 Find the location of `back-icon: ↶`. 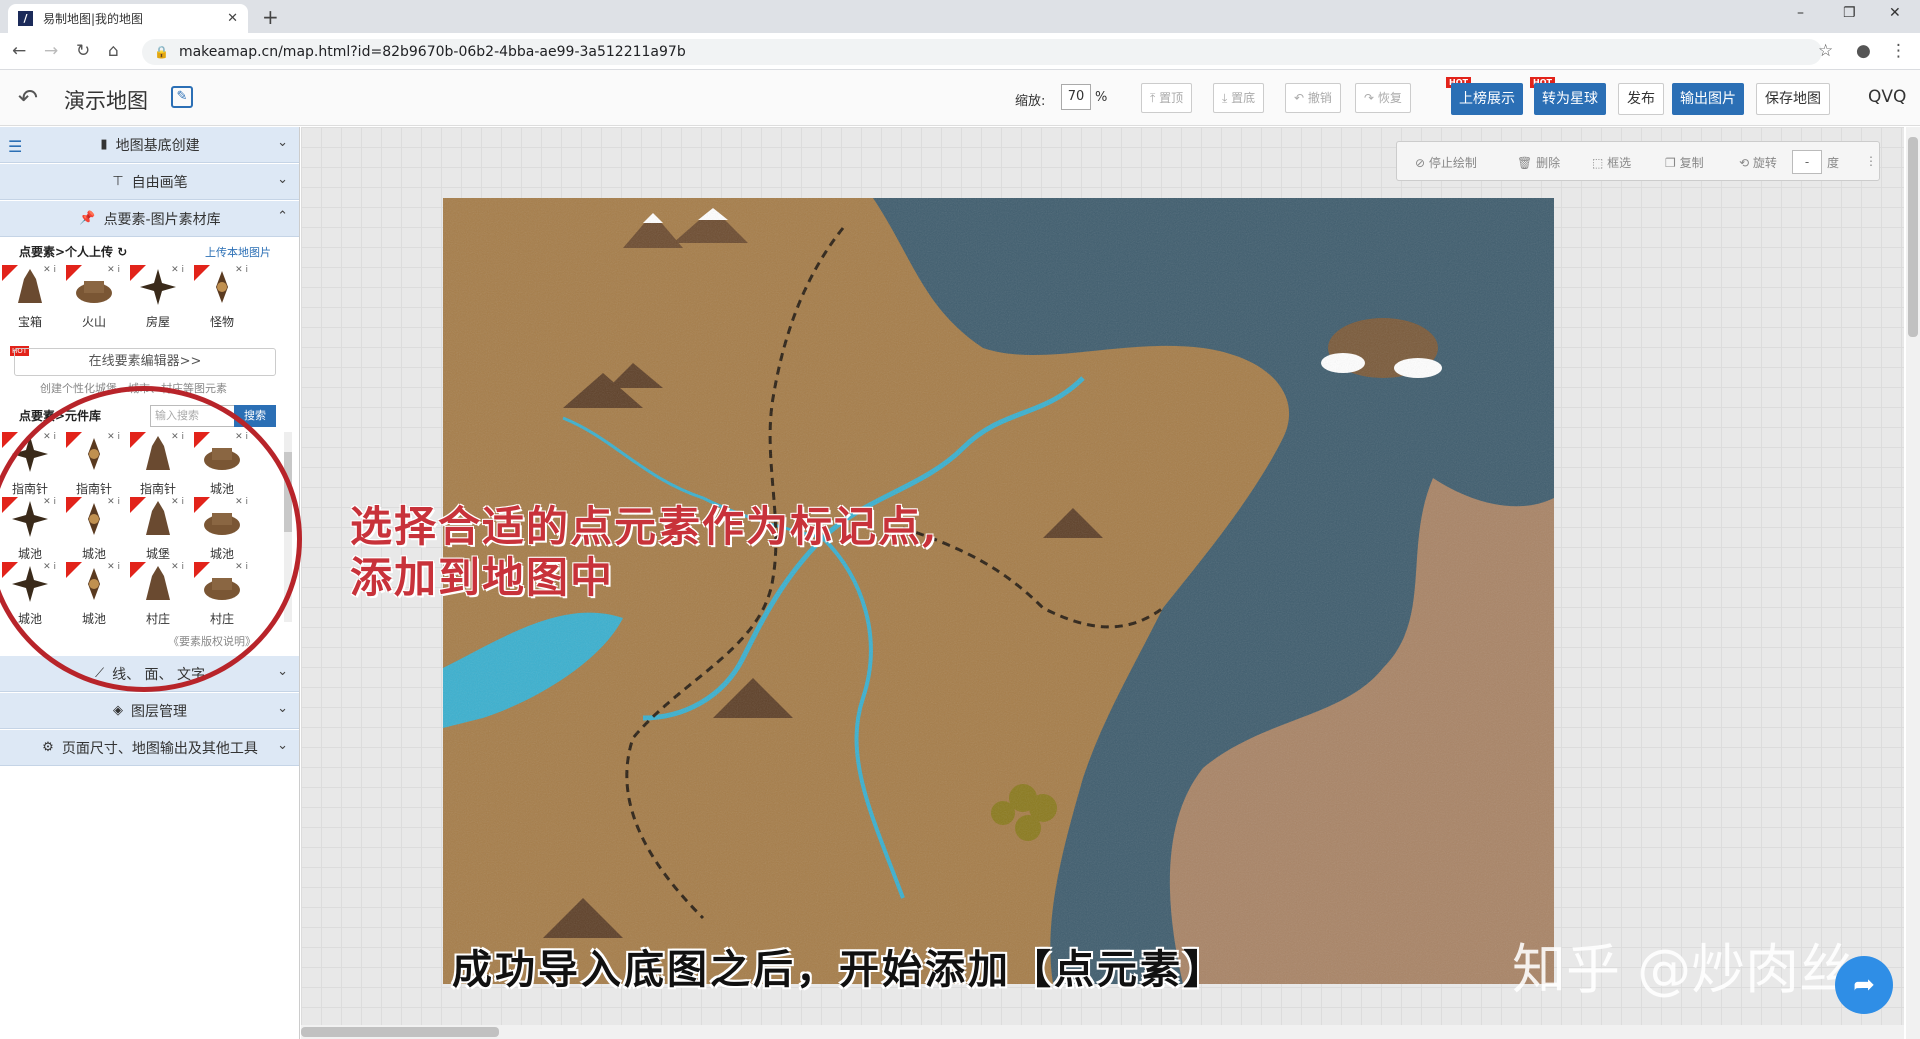

back-icon: ↶ is located at coordinates (28, 98).